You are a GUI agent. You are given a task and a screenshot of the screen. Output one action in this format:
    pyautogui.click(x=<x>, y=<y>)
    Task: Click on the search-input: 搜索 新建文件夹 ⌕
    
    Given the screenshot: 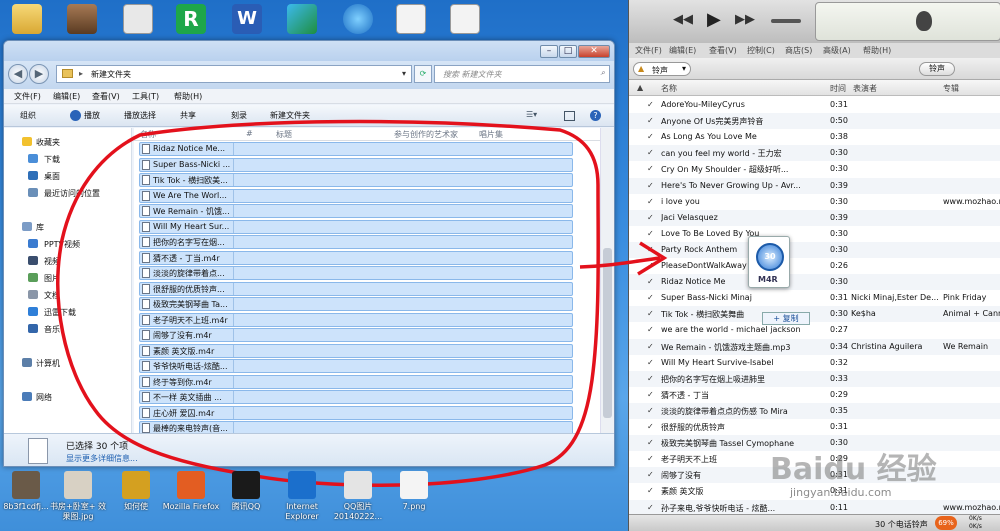 What is the action you would take?
    pyautogui.click(x=522, y=74)
    